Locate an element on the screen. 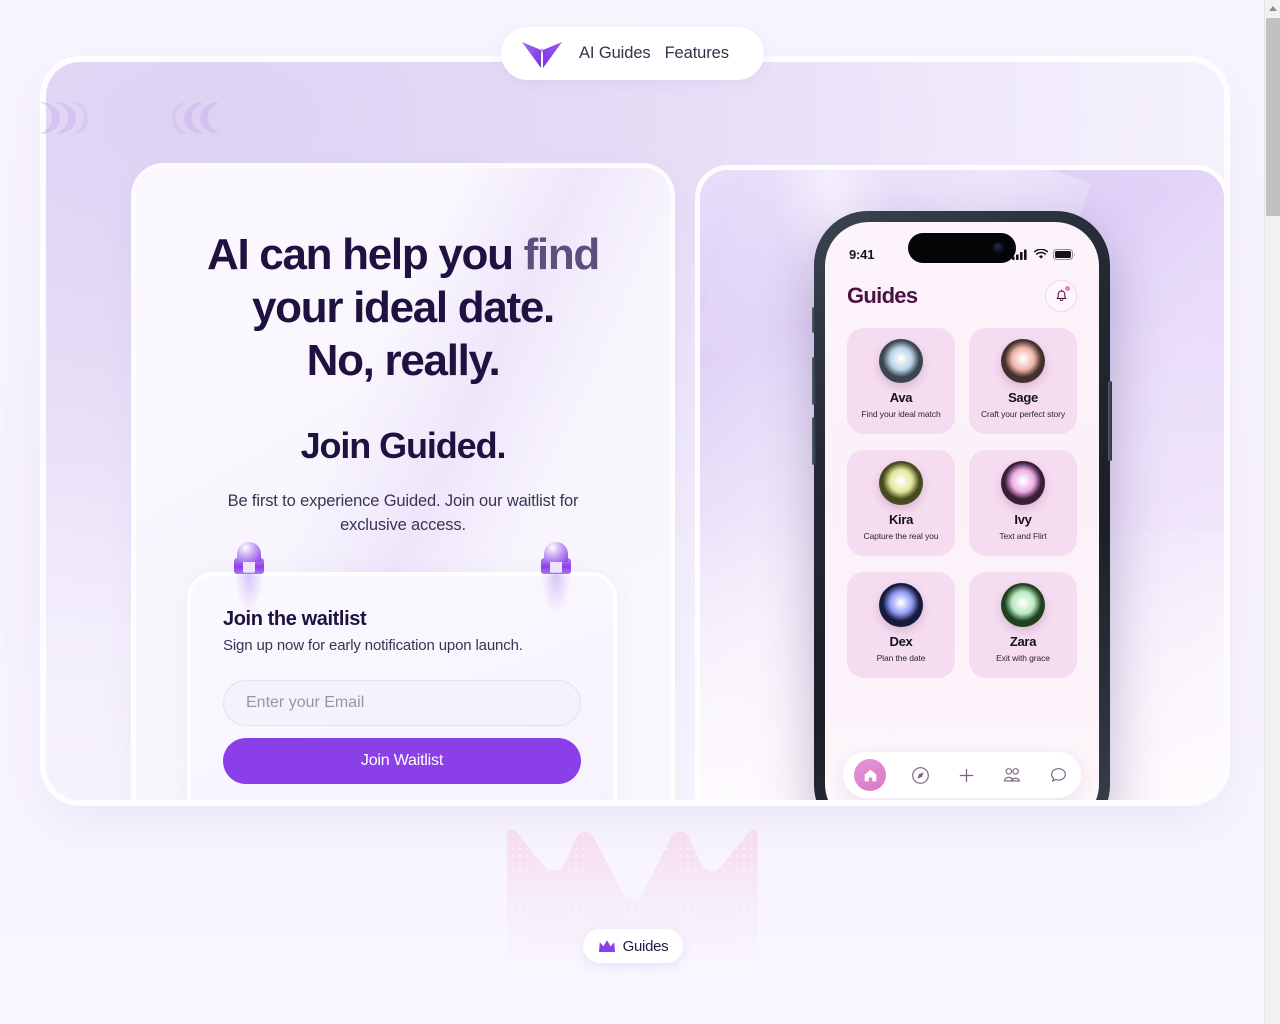 This screenshot has height=1024, width=1280. guides-badge-label: Guides is located at coordinates (645, 946).